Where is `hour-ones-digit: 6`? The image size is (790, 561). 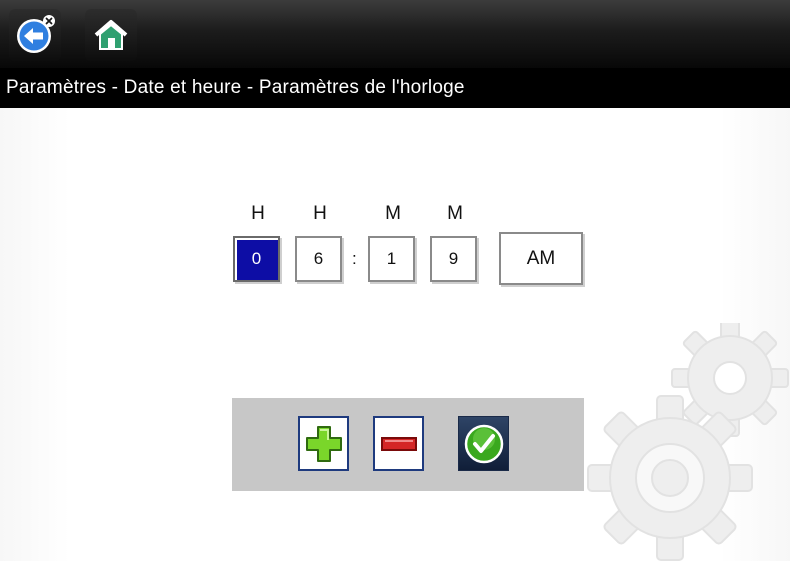 hour-ones-digit: 6 is located at coordinates (318, 259).